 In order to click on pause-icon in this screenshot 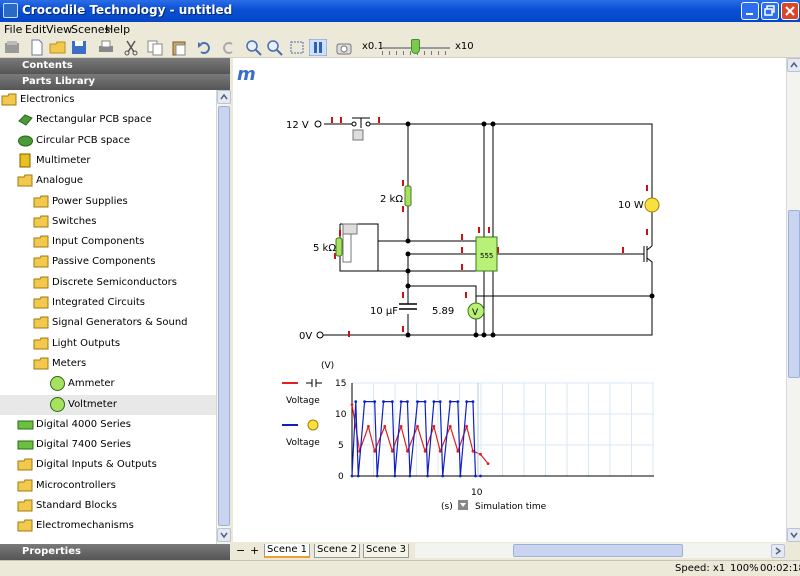, I will do `click(318, 47)`.